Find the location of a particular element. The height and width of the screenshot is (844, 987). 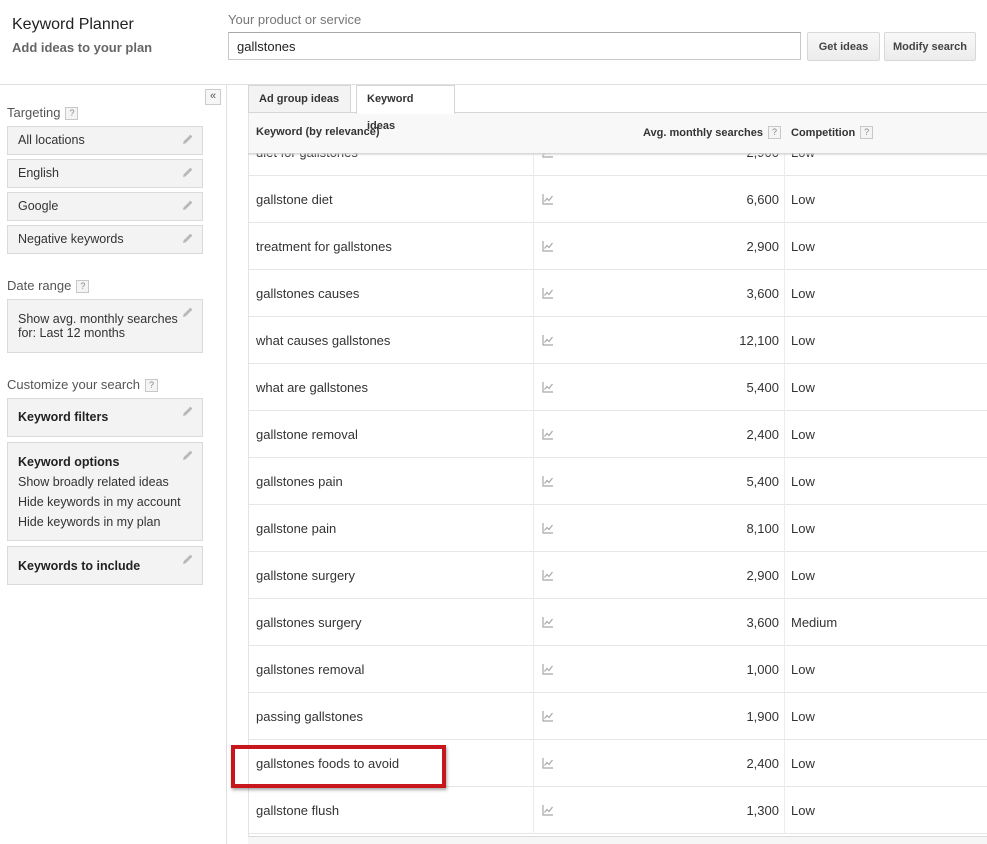

column-keyword-header: Keyword (by relevance) is located at coordinates (318, 132).